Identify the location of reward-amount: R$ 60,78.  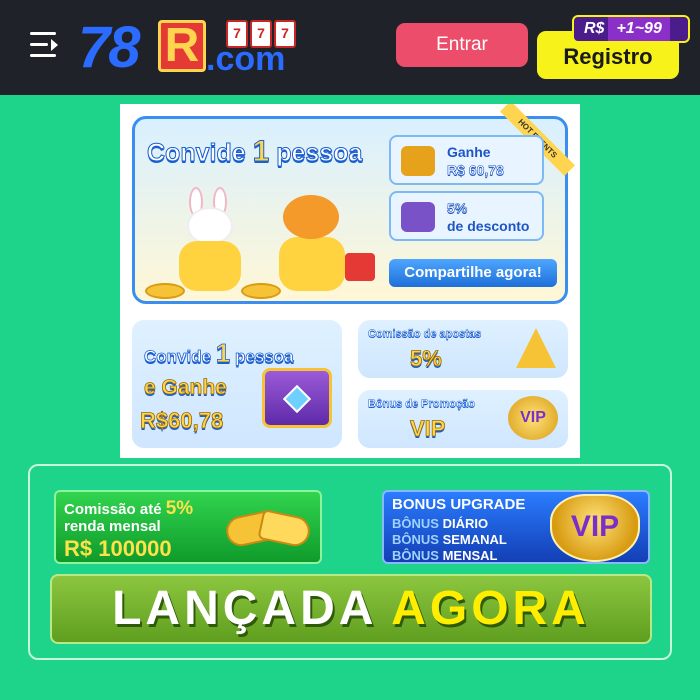
(475, 170).